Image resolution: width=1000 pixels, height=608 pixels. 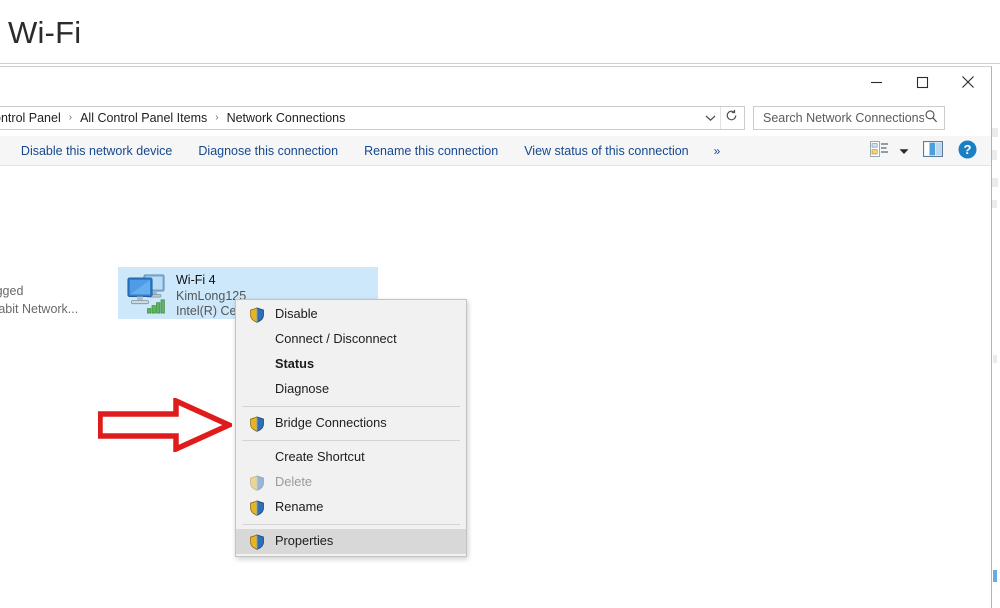 I want to click on view-options-button, so click(x=879, y=151).